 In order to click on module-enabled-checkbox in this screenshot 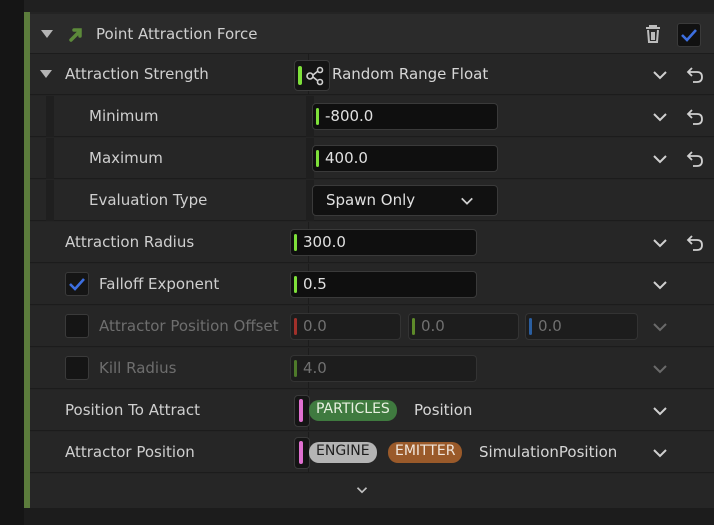, I will do `click(689, 35)`.